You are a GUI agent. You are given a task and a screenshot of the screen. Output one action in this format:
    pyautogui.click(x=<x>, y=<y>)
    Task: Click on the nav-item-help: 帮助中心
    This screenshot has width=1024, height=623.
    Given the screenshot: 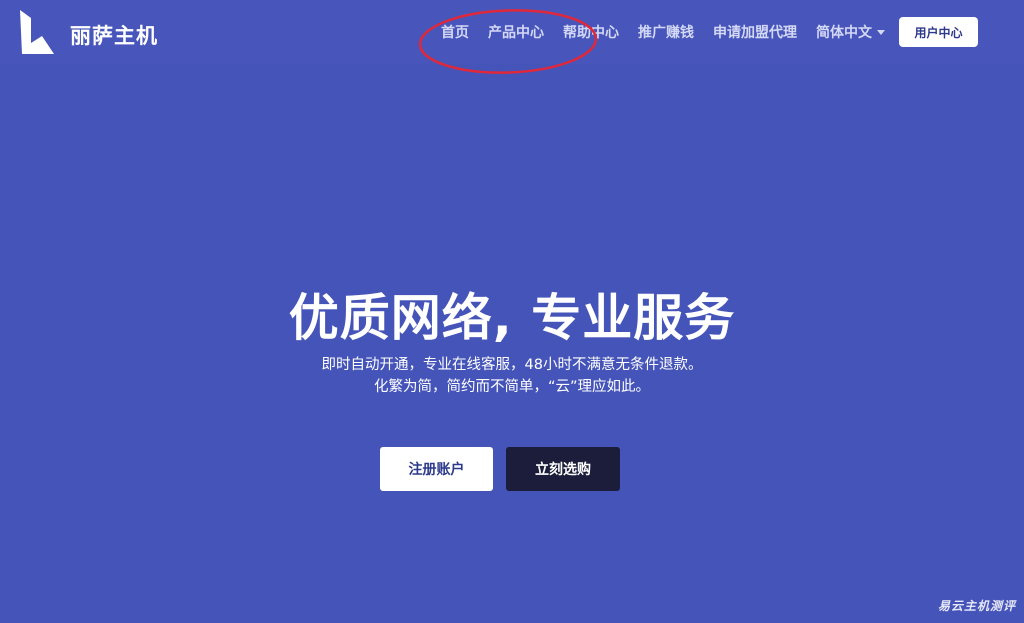 What is the action you would take?
    pyautogui.click(x=591, y=32)
    